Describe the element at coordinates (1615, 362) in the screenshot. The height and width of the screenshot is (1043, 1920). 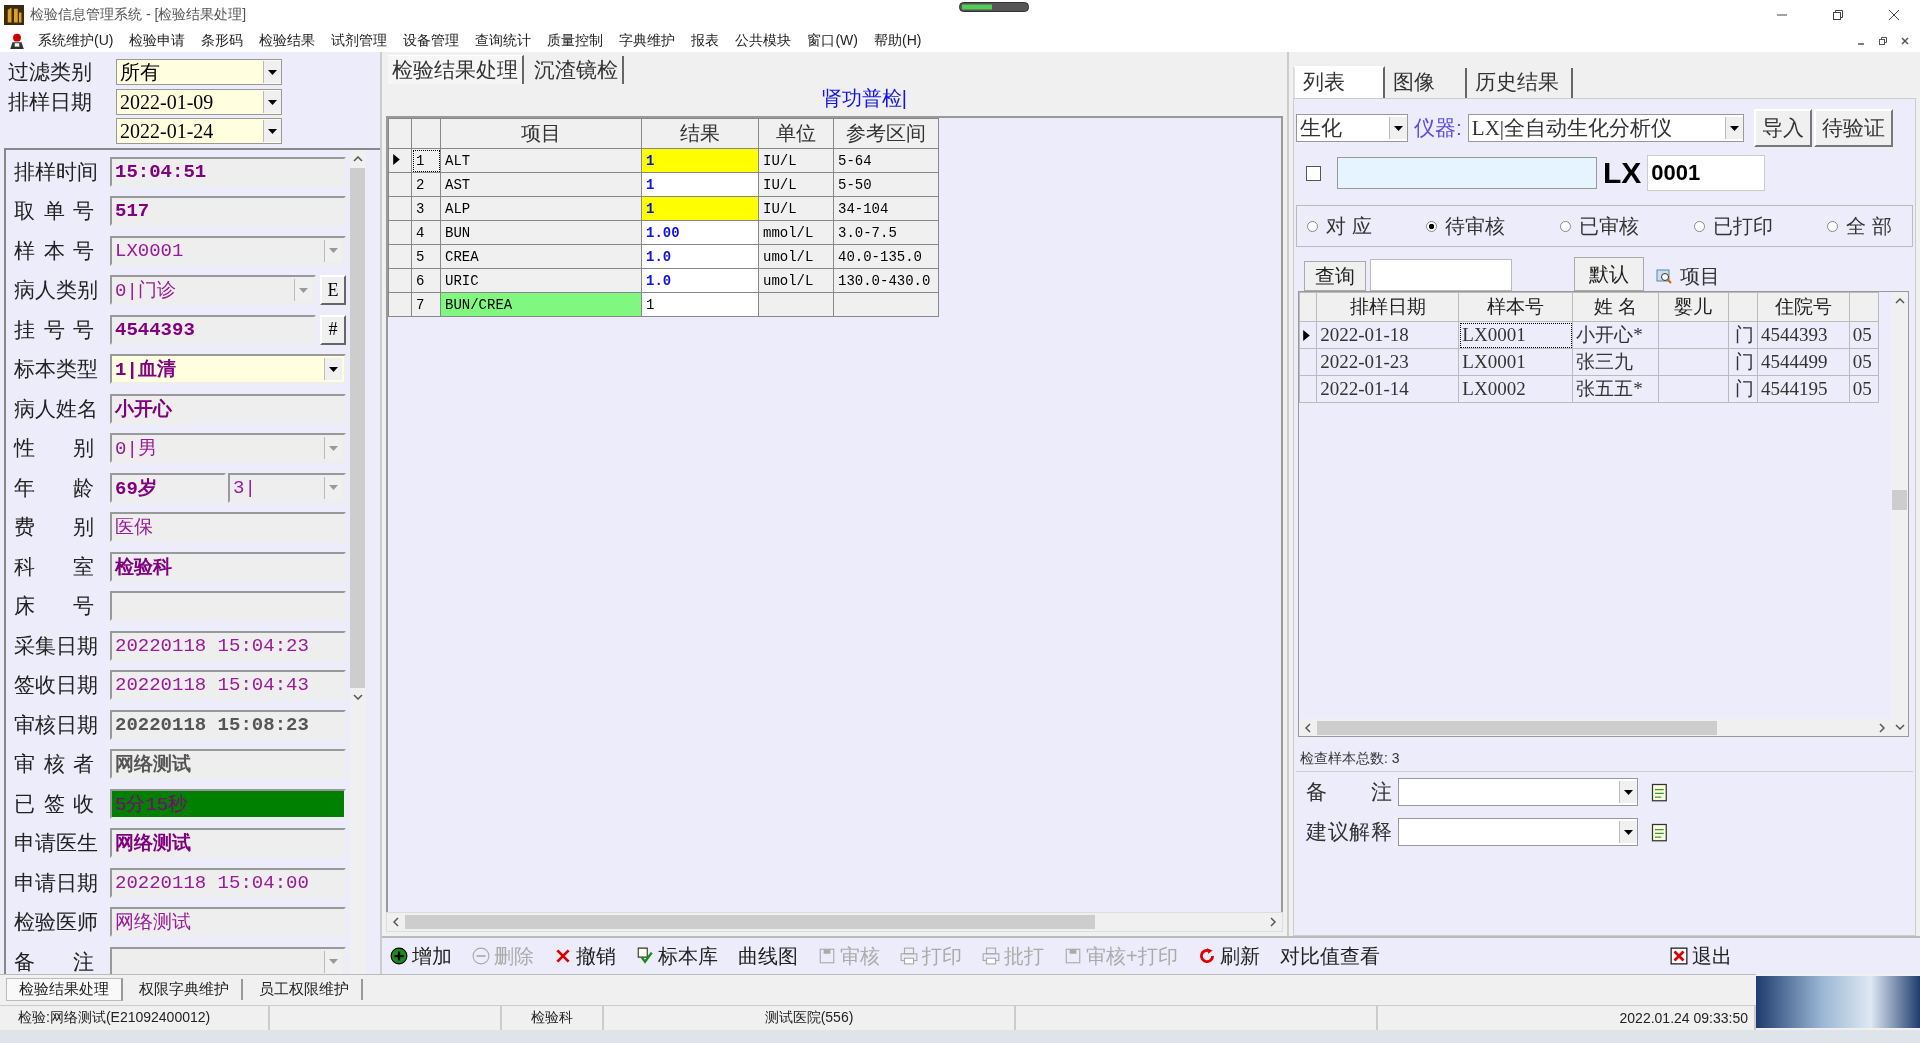
I see `table-cell: 张三九` at that location.